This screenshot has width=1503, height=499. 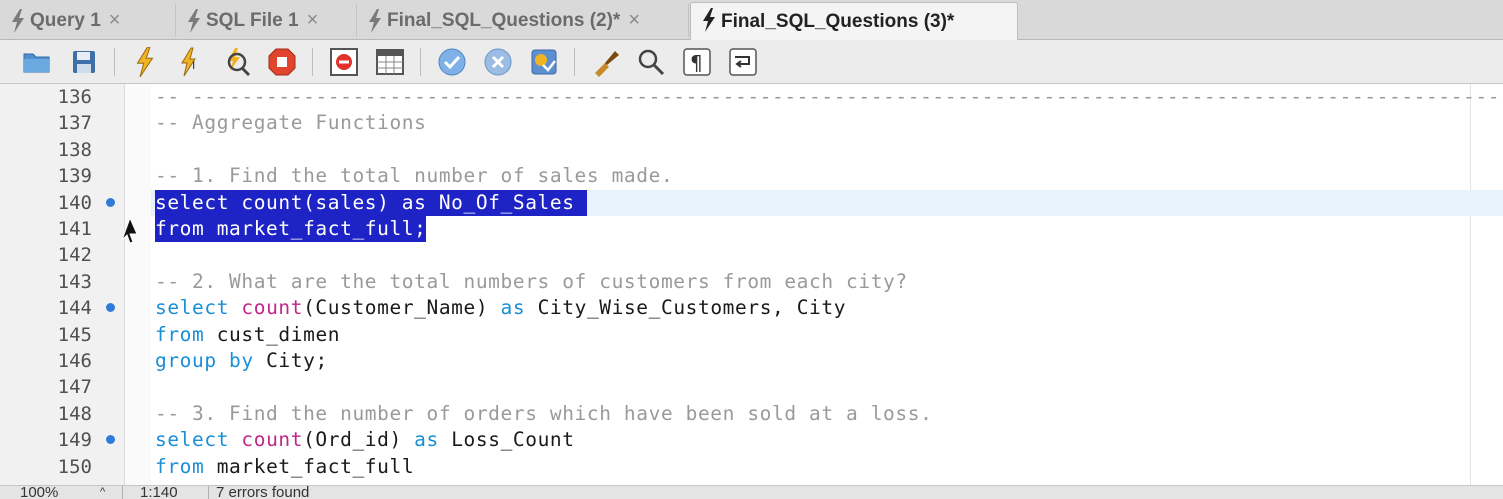 I want to click on rollback-icon, so click(x=498, y=62).